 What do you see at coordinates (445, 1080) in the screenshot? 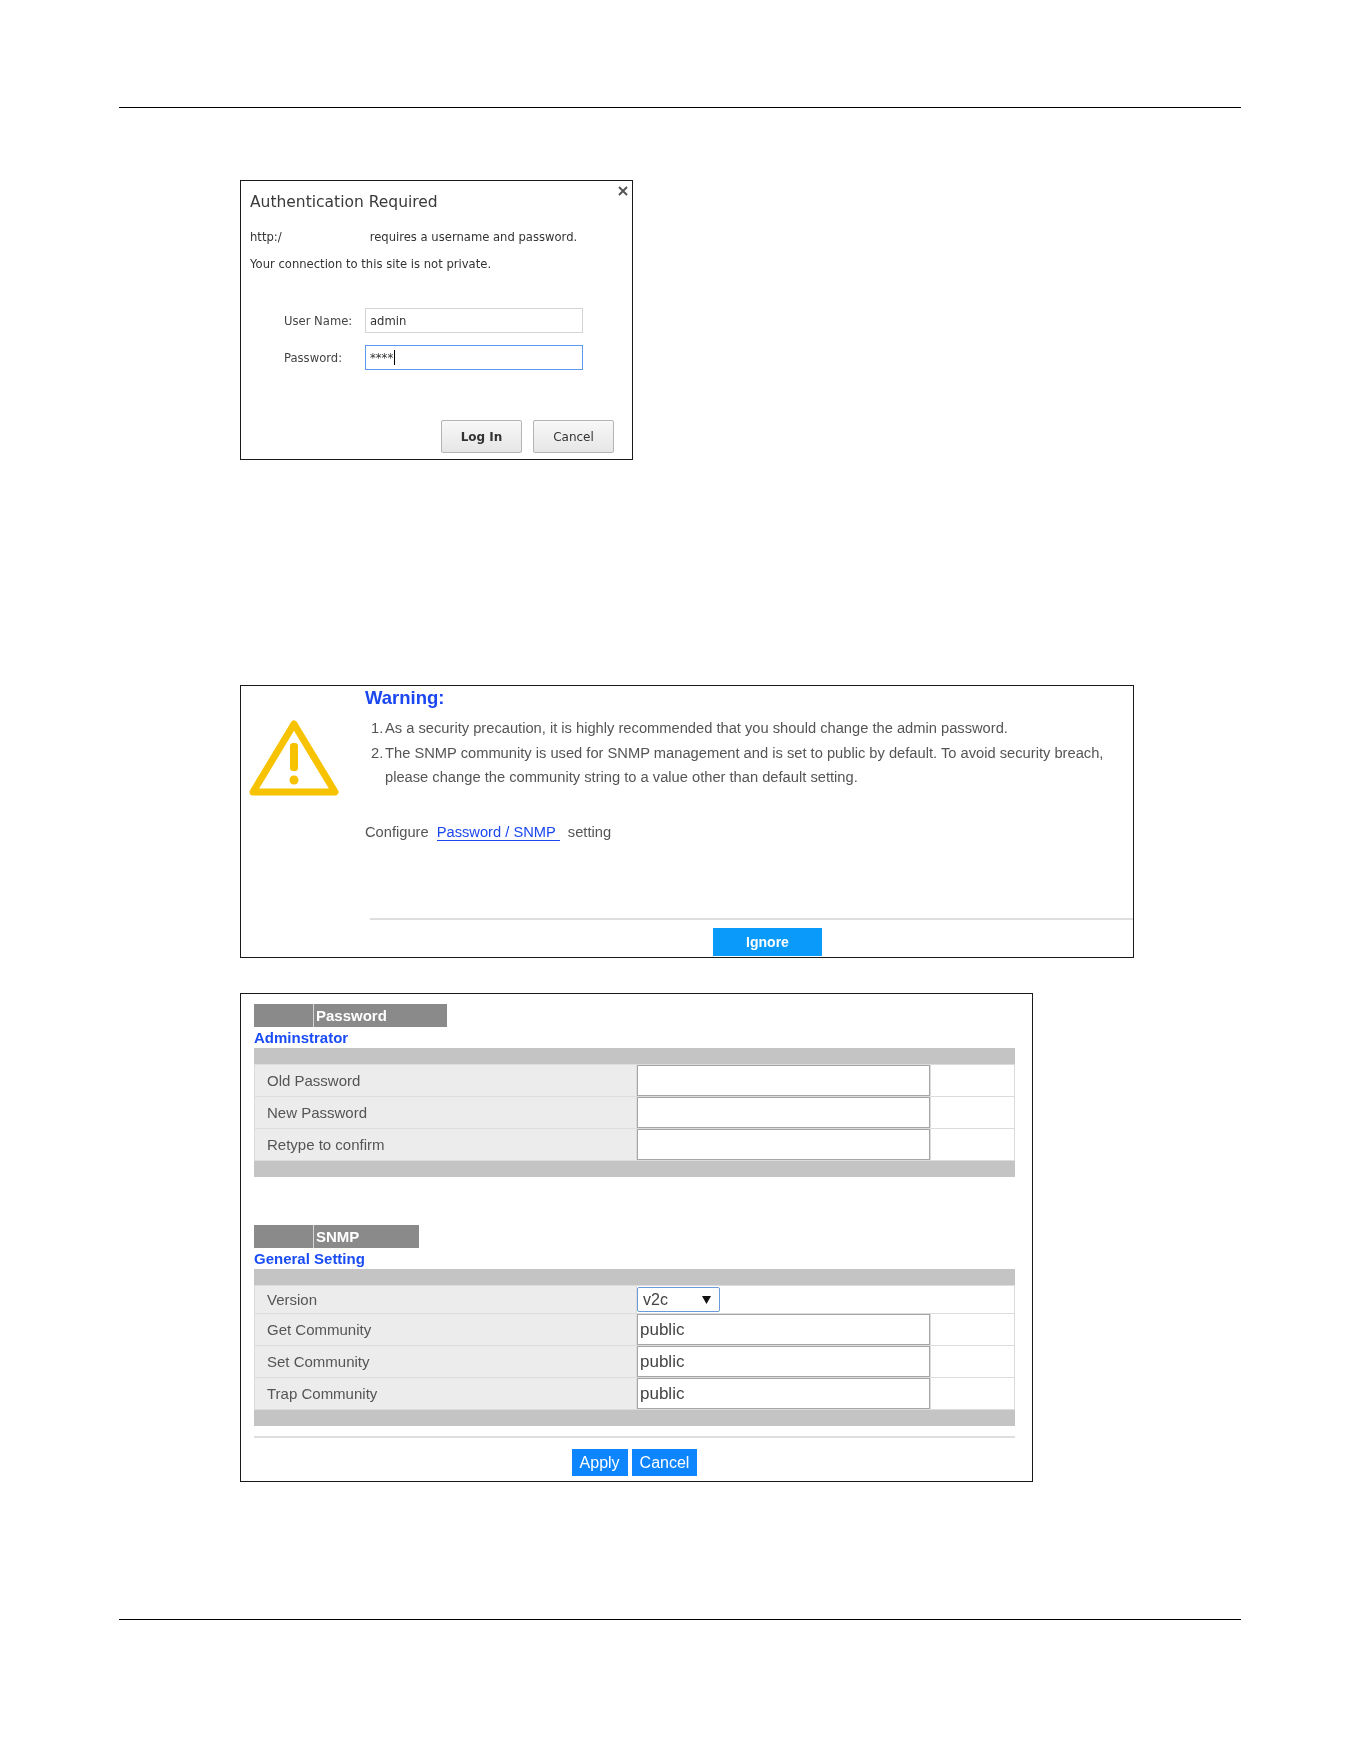
I see `field-label: Old Password` at bounding box center [445, 1080].